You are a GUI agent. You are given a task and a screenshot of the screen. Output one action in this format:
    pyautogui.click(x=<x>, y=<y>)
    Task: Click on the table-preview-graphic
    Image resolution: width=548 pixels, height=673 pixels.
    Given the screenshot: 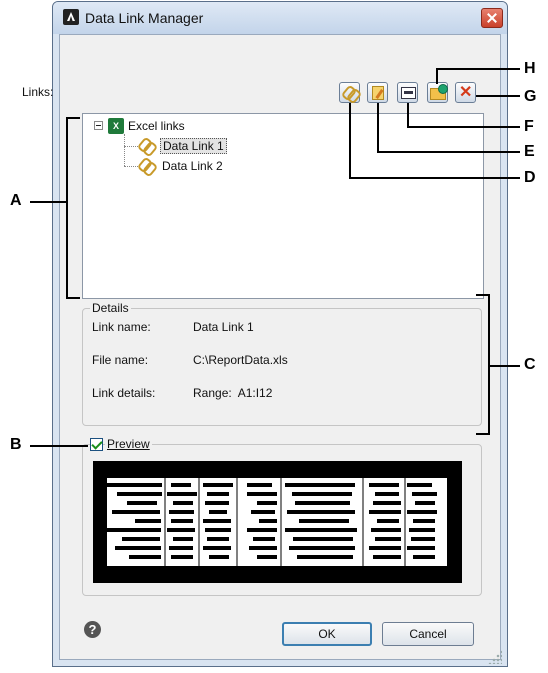 What is the action you would take?
    pyautogui.click(x=277, y=522)
    